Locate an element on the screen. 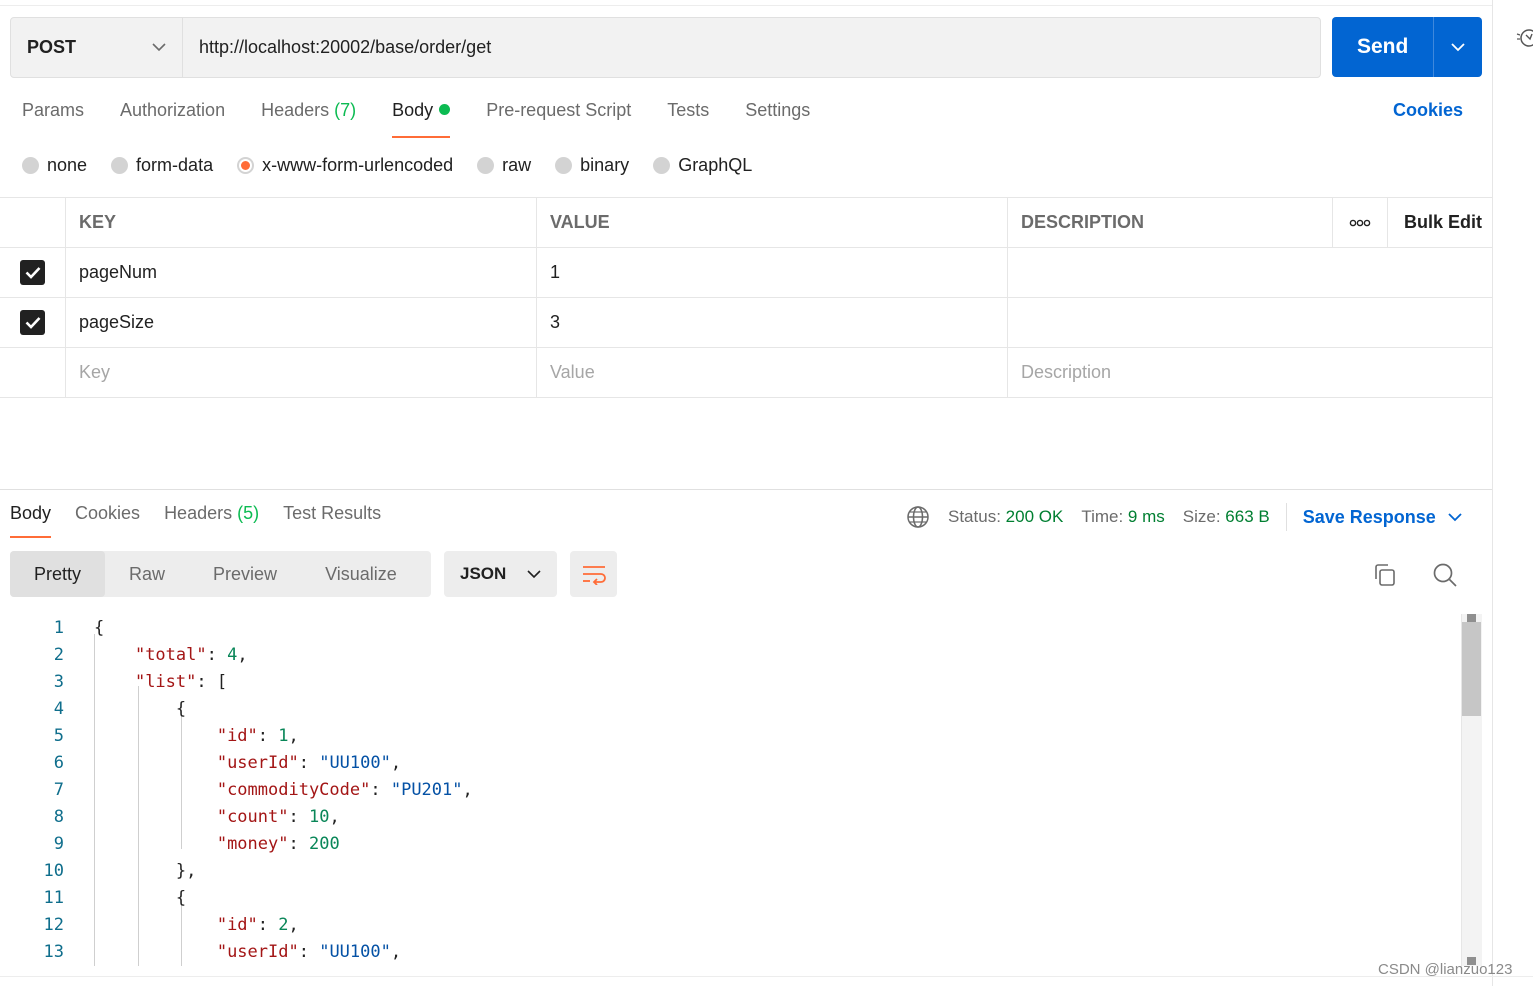 The width and height of the screenshot is (1533, 986). radio-x-www-form-urlencoded: x-www-form-urlencoded is located at coordinates (345, 165).